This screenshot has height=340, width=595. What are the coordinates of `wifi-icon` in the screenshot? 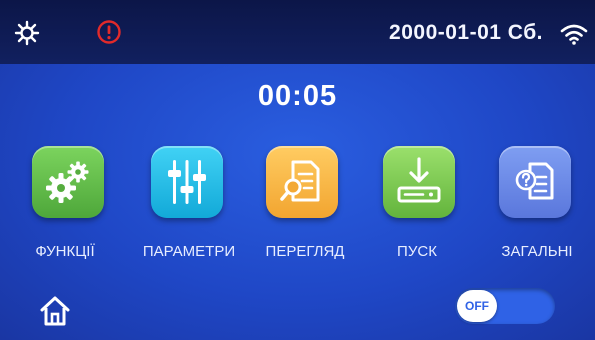 It's located at (574, 34).